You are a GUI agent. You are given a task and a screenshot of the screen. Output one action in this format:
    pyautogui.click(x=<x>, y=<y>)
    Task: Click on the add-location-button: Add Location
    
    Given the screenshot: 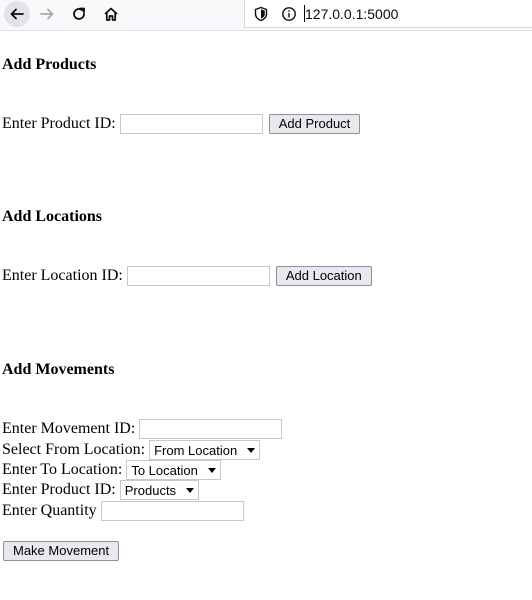 What is the action you would take?
    pyautogui.click(x=323, y=276)
    